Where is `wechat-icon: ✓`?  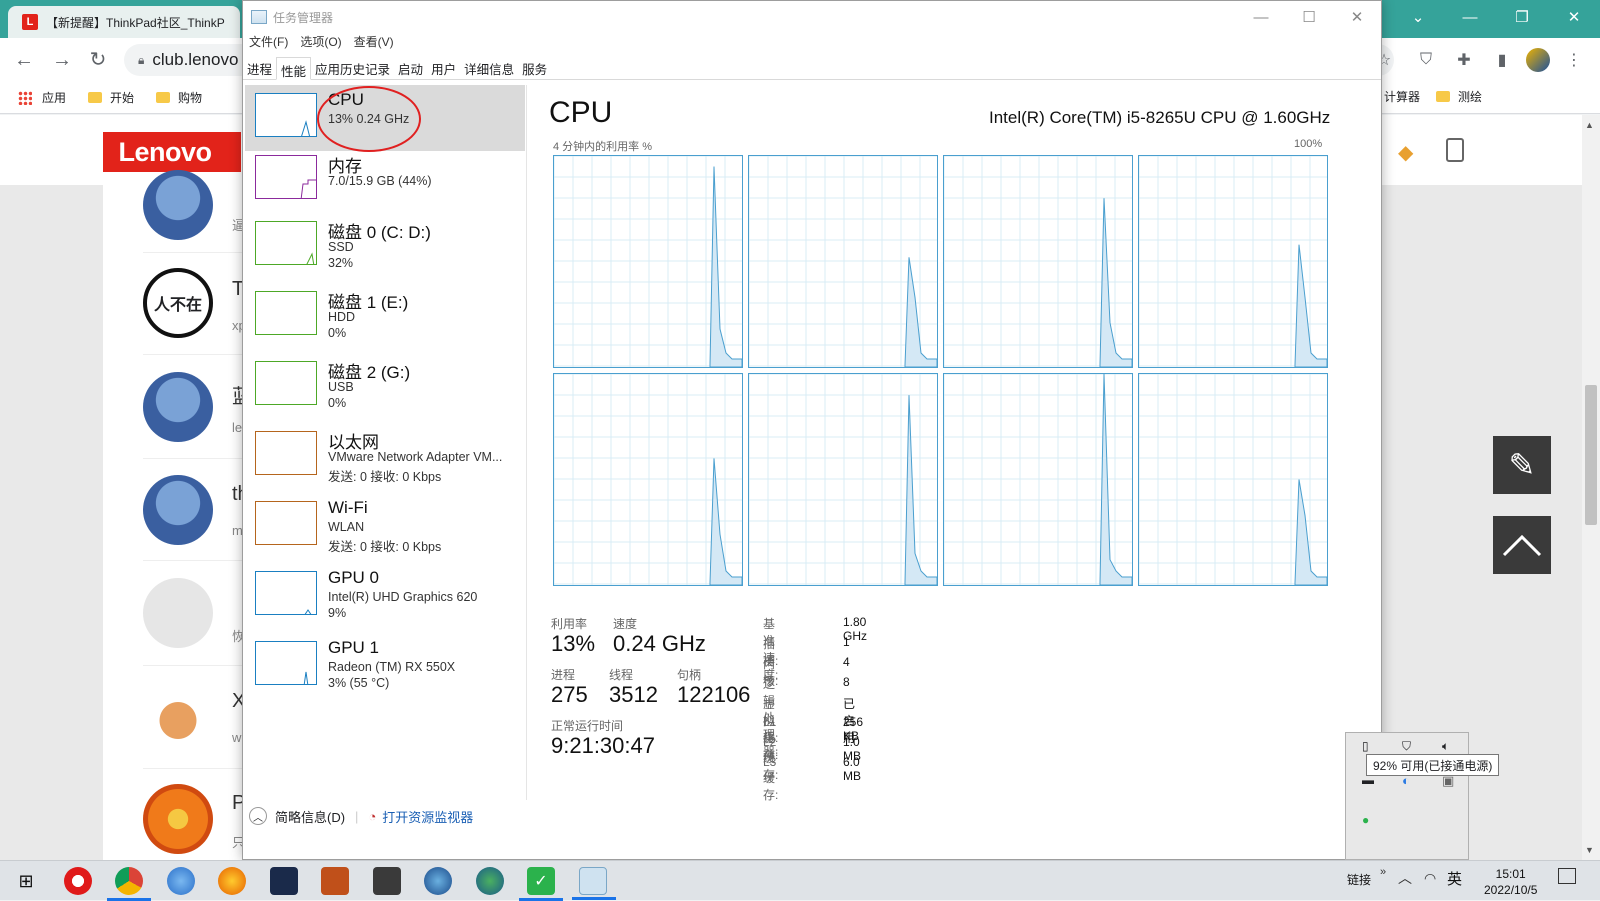
wechat-icon: ✓ is located at coordinates (541, 884).